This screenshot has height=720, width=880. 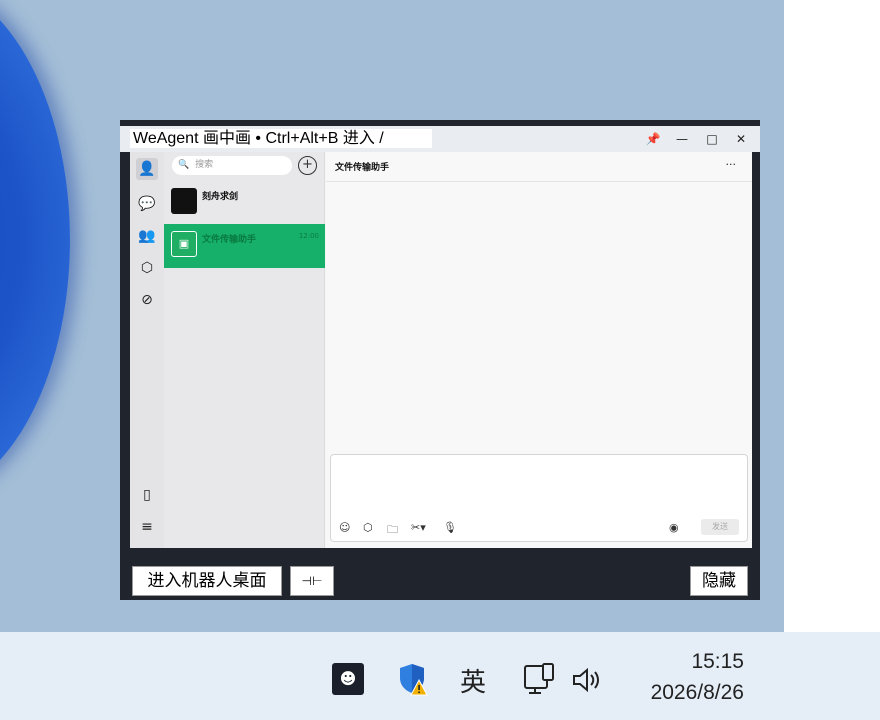 What do you see at coordinates (440, 578) in the screenshot?
I see `pip-bottom-bar: 进入机器人桌面 ⊣⊢ 隐藏` at bounding box center [440, 578].